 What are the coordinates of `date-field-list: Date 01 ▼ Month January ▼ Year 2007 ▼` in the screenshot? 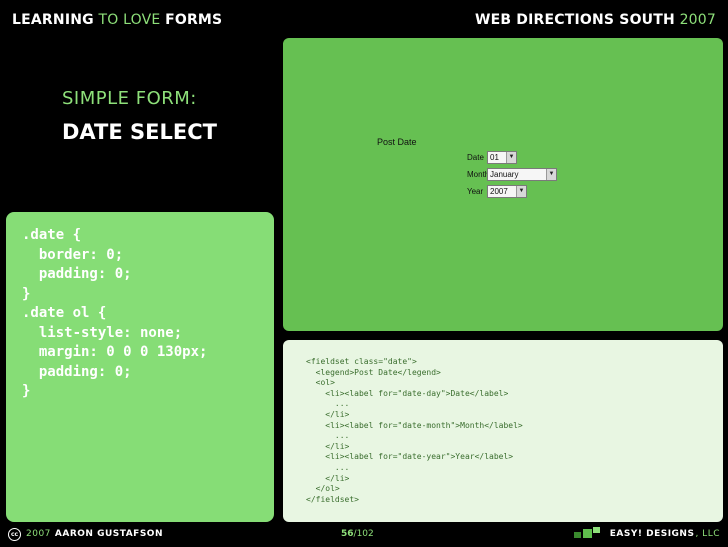 It's located at (512, 175).